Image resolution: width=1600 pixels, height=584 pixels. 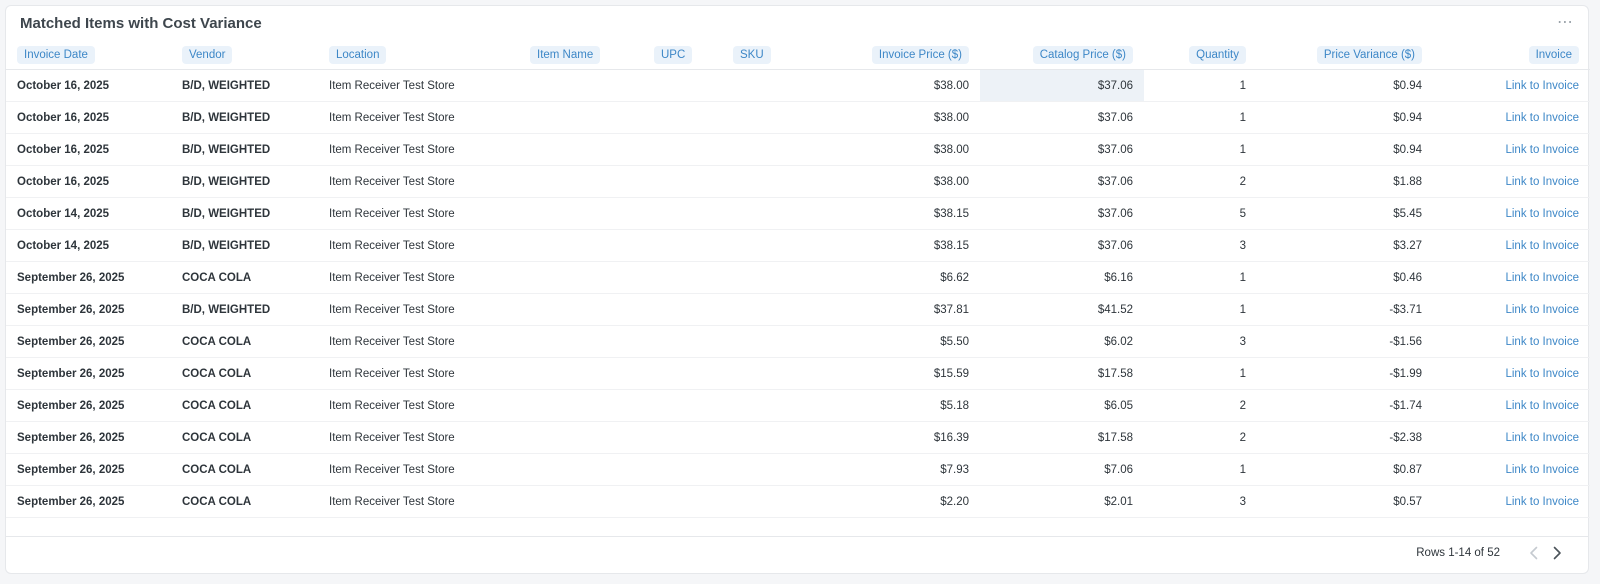 I want to click on sort-invoice: Invoice, so click(x=1553, y=55).